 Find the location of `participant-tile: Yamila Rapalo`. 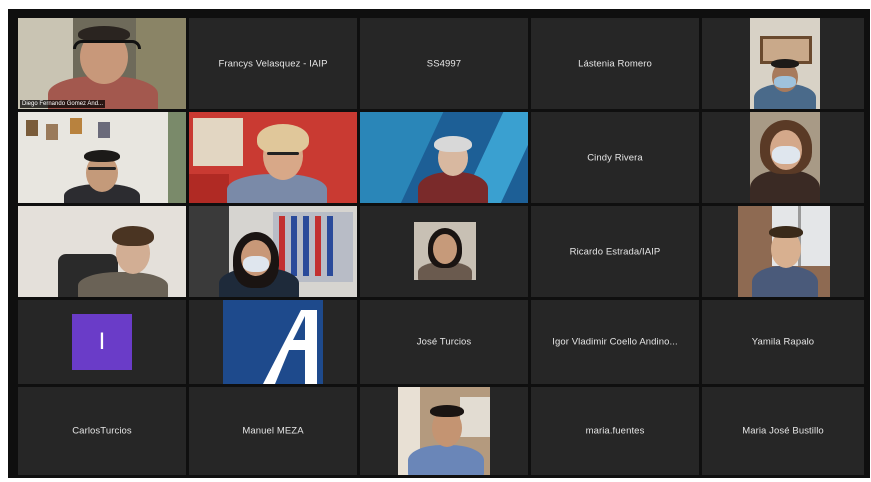

participant-tile: Yamila Rapalo is located at coordinates (783, 342).